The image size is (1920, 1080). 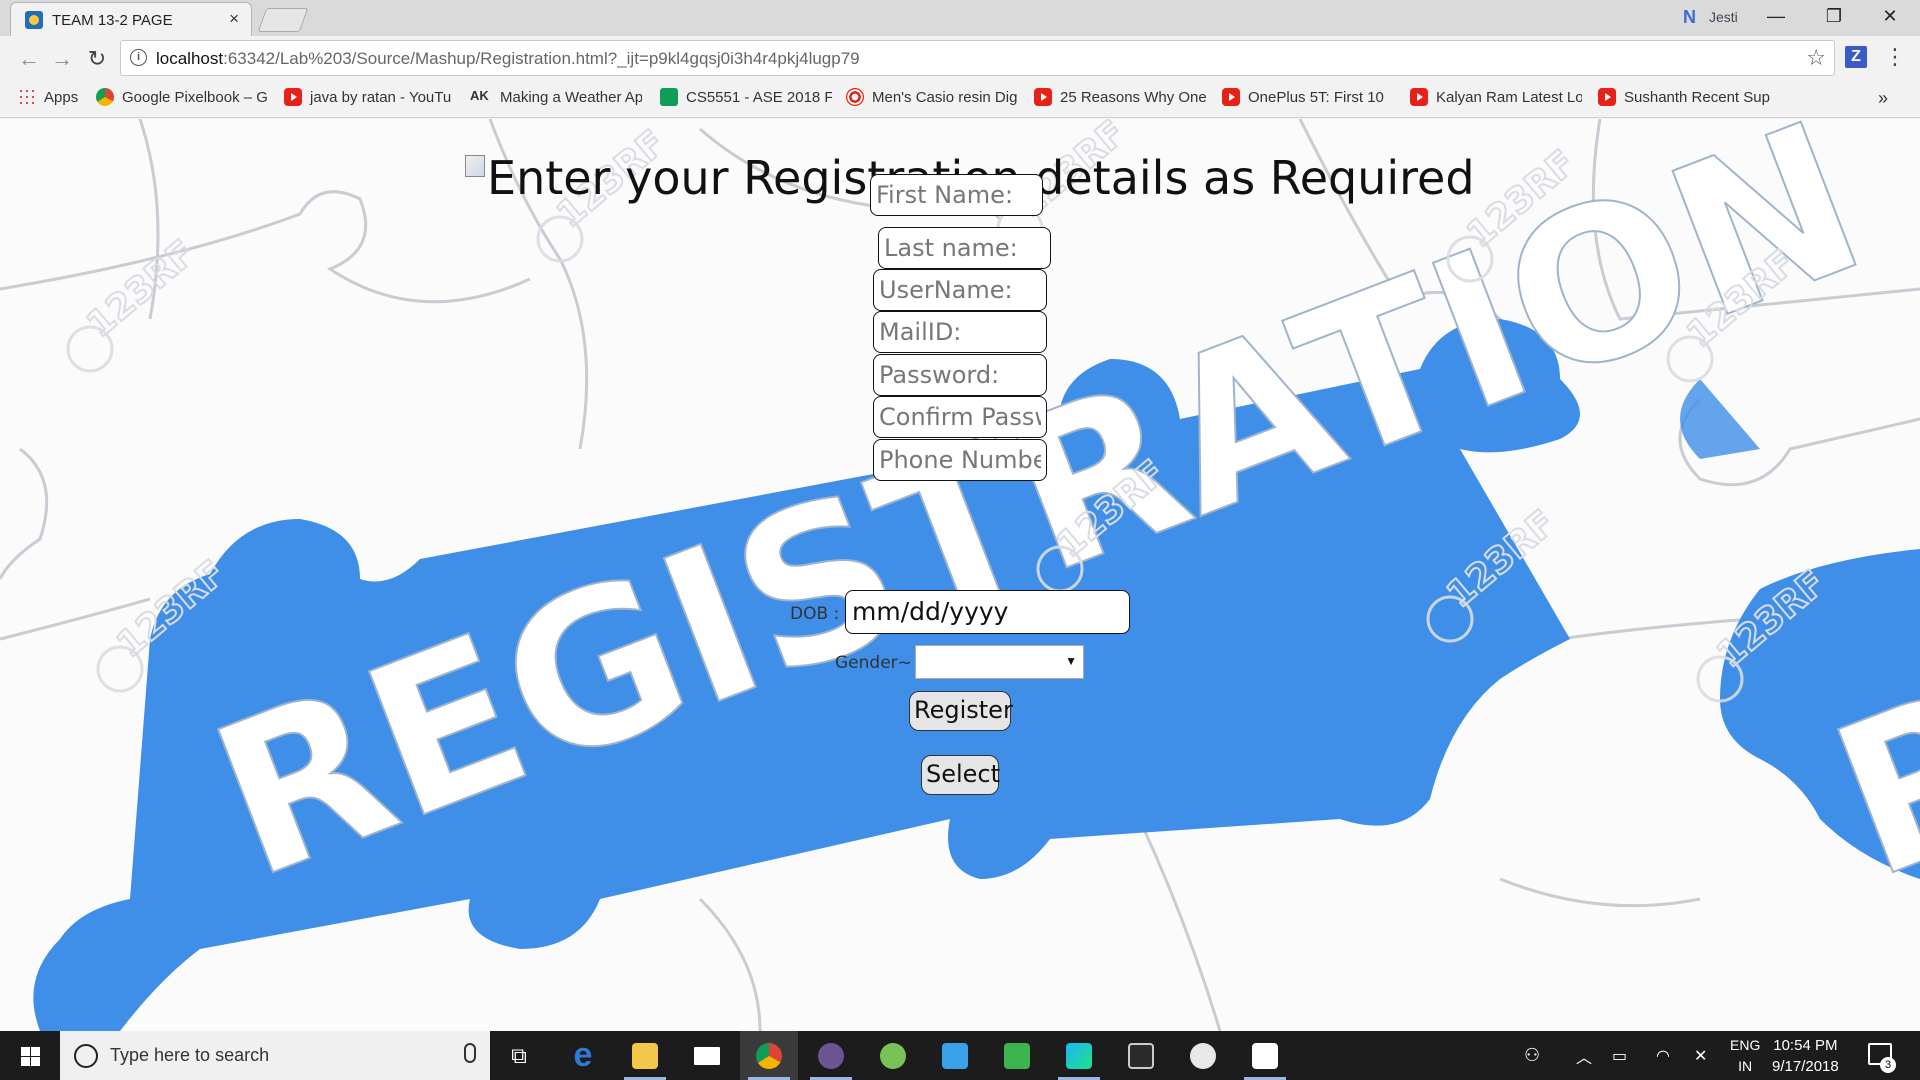 I want to click on tab-favicon-icon, so click(x=34, y=20).